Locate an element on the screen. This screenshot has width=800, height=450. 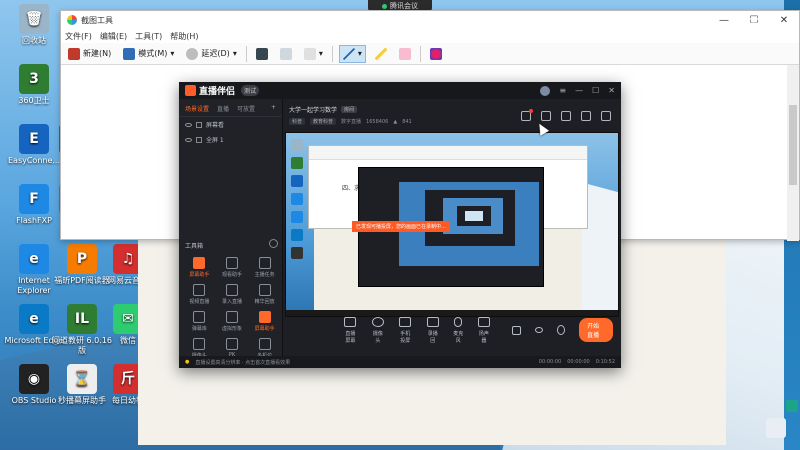
share-icon is located at coordinates (606, 116).